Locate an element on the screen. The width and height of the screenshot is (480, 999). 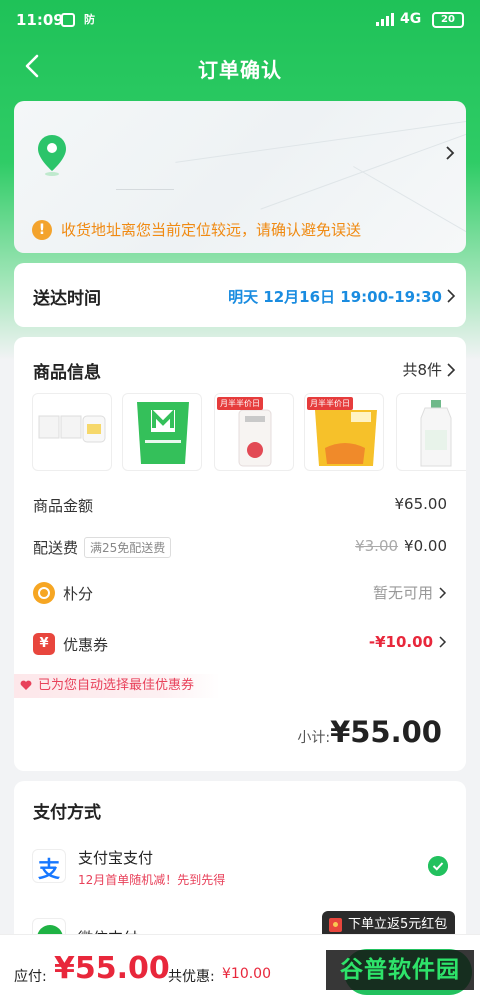
red-packet-icon is located at coordinates (335, 925).